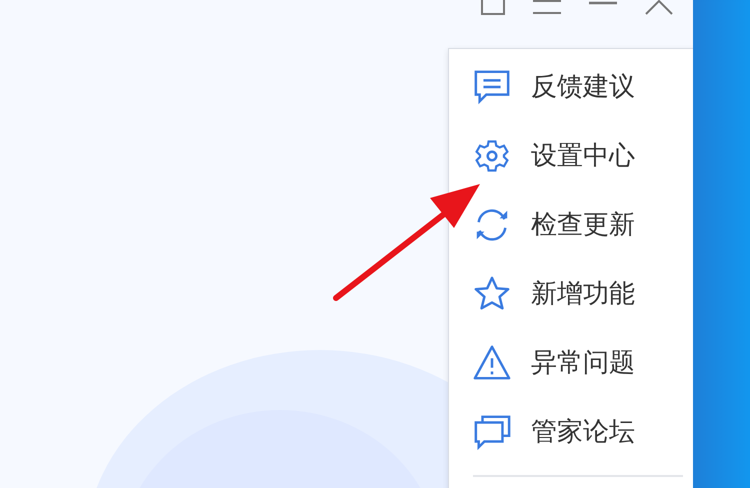  What do you see at coordinates (571, 362) in the screenshot?
I see `menu-item: 异常问题` at bounding box center [571, 362].